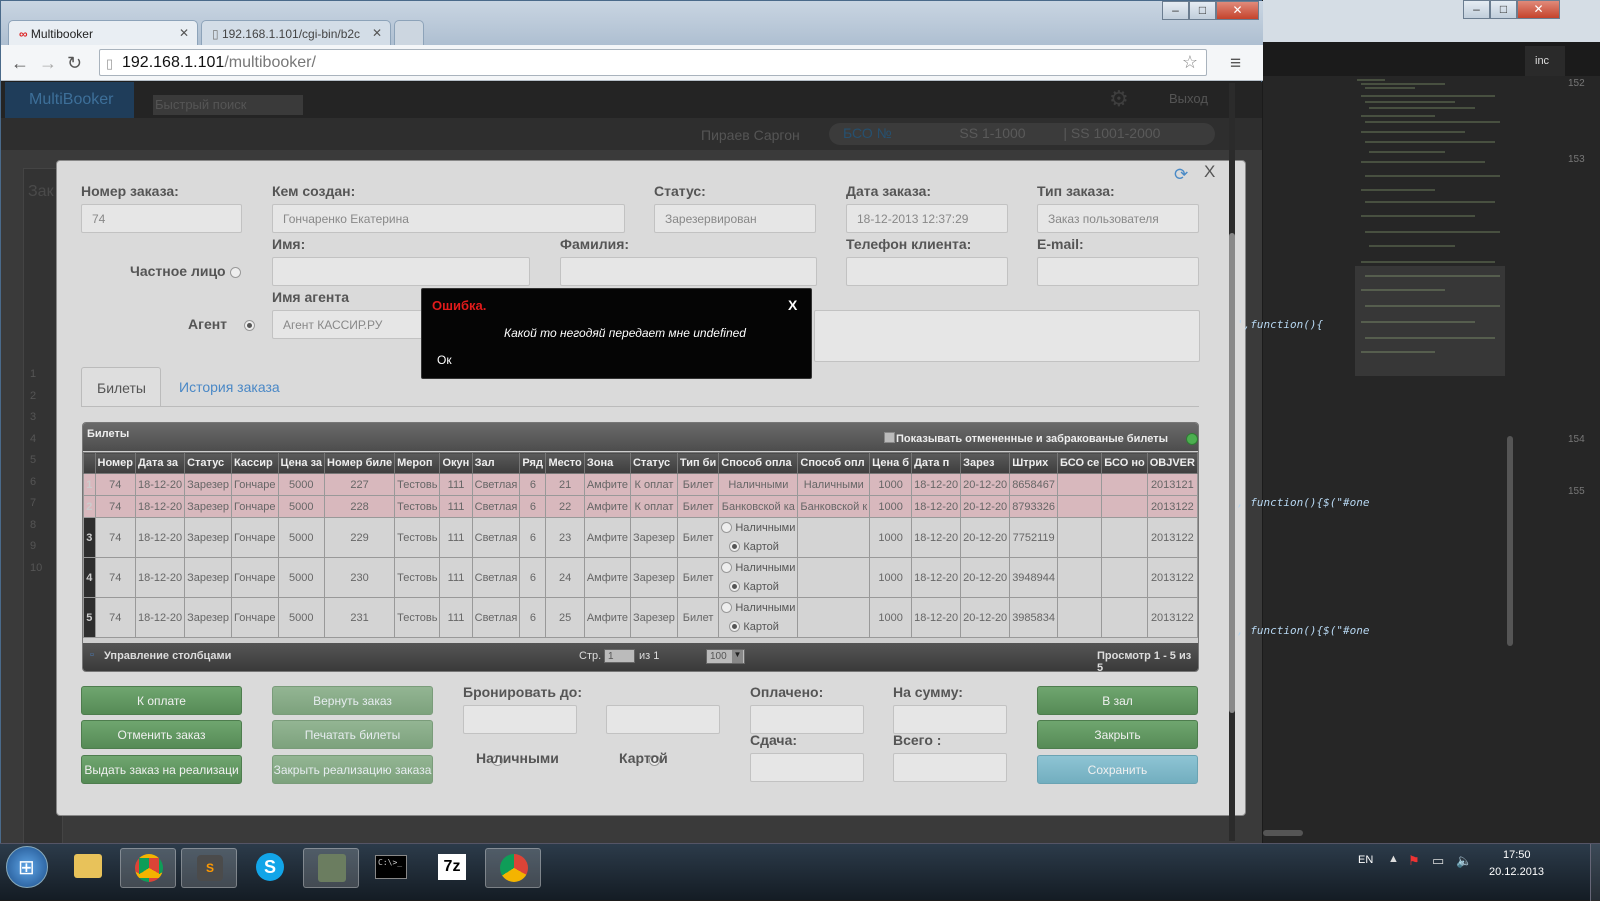  I want to click on app-logo: MultiBooker, so click(69, 100).